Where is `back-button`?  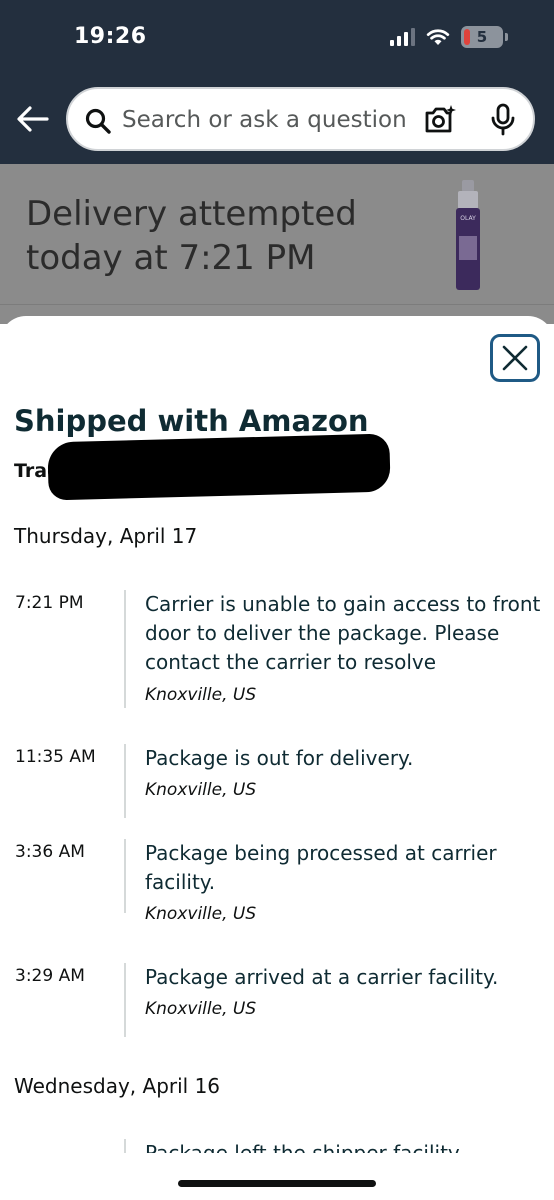 back-button is located at coordinates (33, 119).